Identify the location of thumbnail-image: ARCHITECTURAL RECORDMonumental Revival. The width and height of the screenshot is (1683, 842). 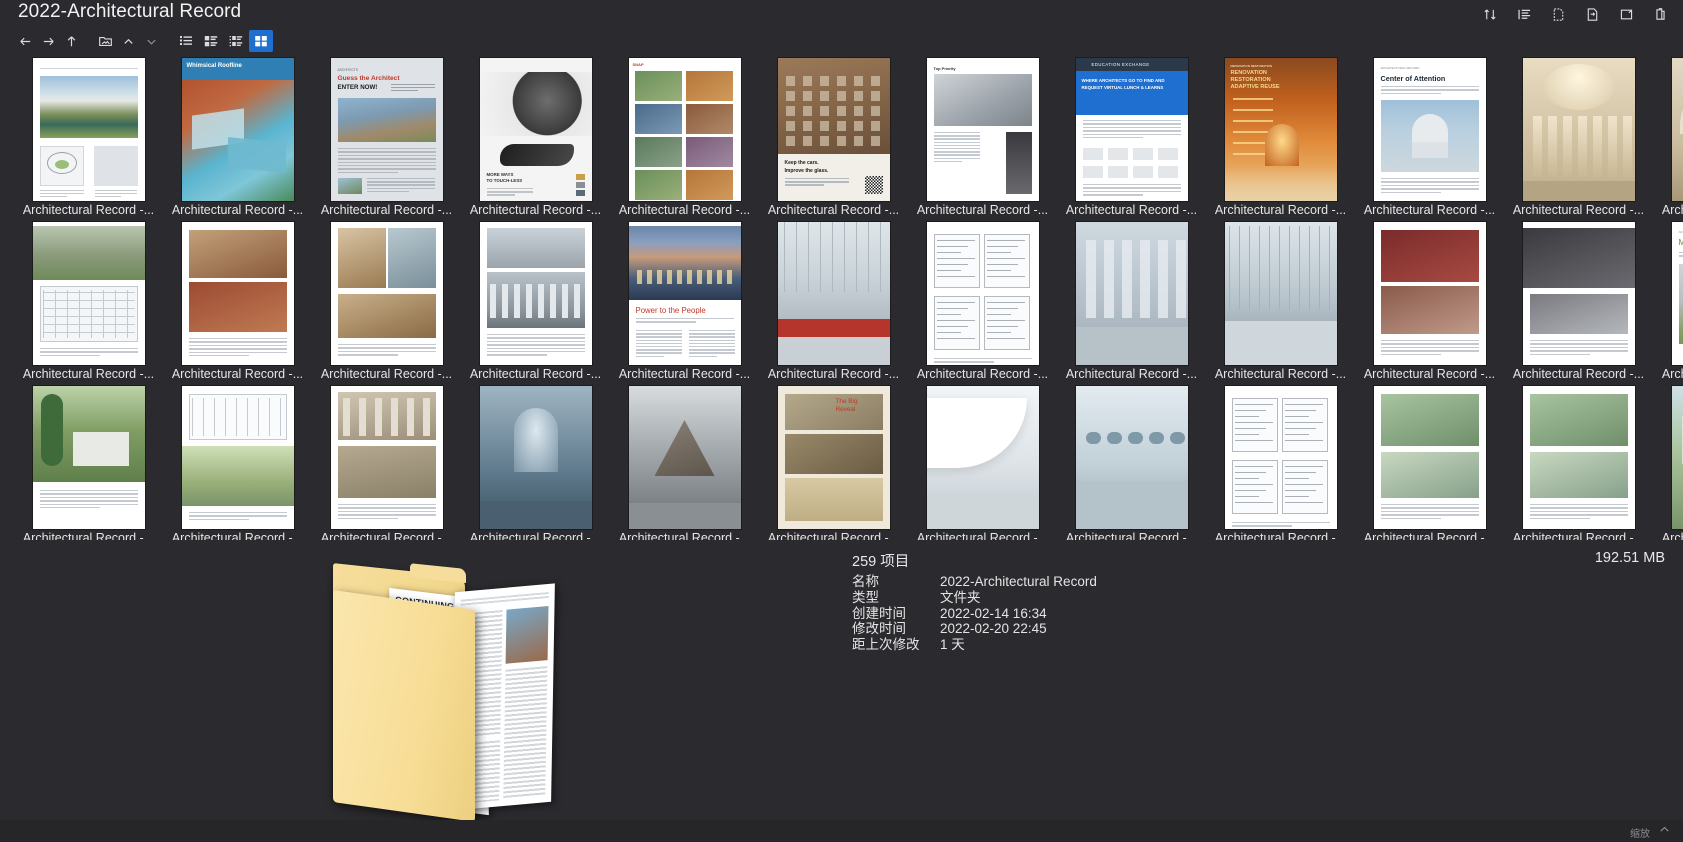
(1675, 293).